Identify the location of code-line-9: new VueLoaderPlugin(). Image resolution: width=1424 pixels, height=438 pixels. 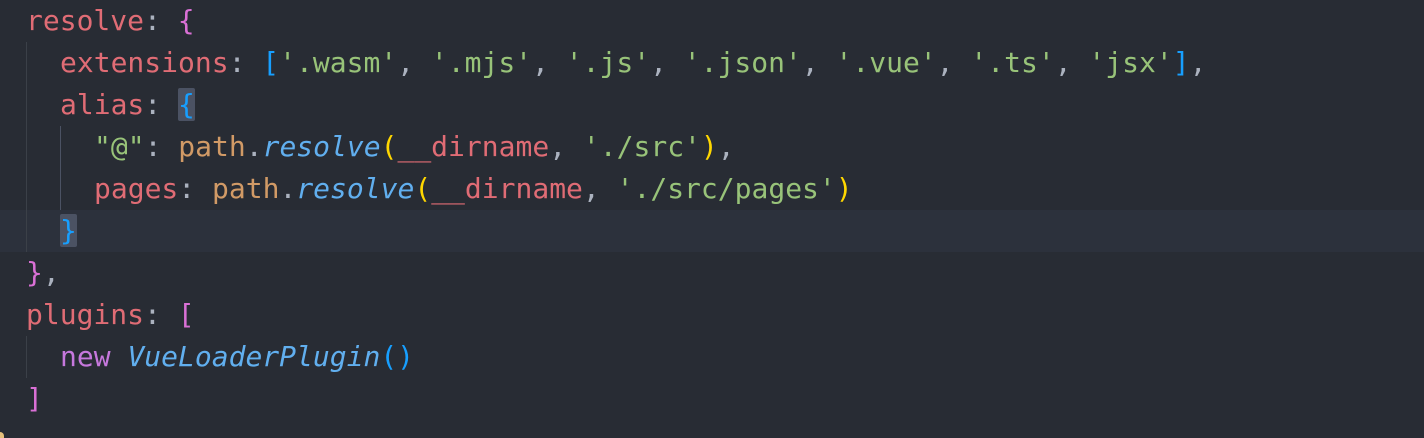
(712, 357).